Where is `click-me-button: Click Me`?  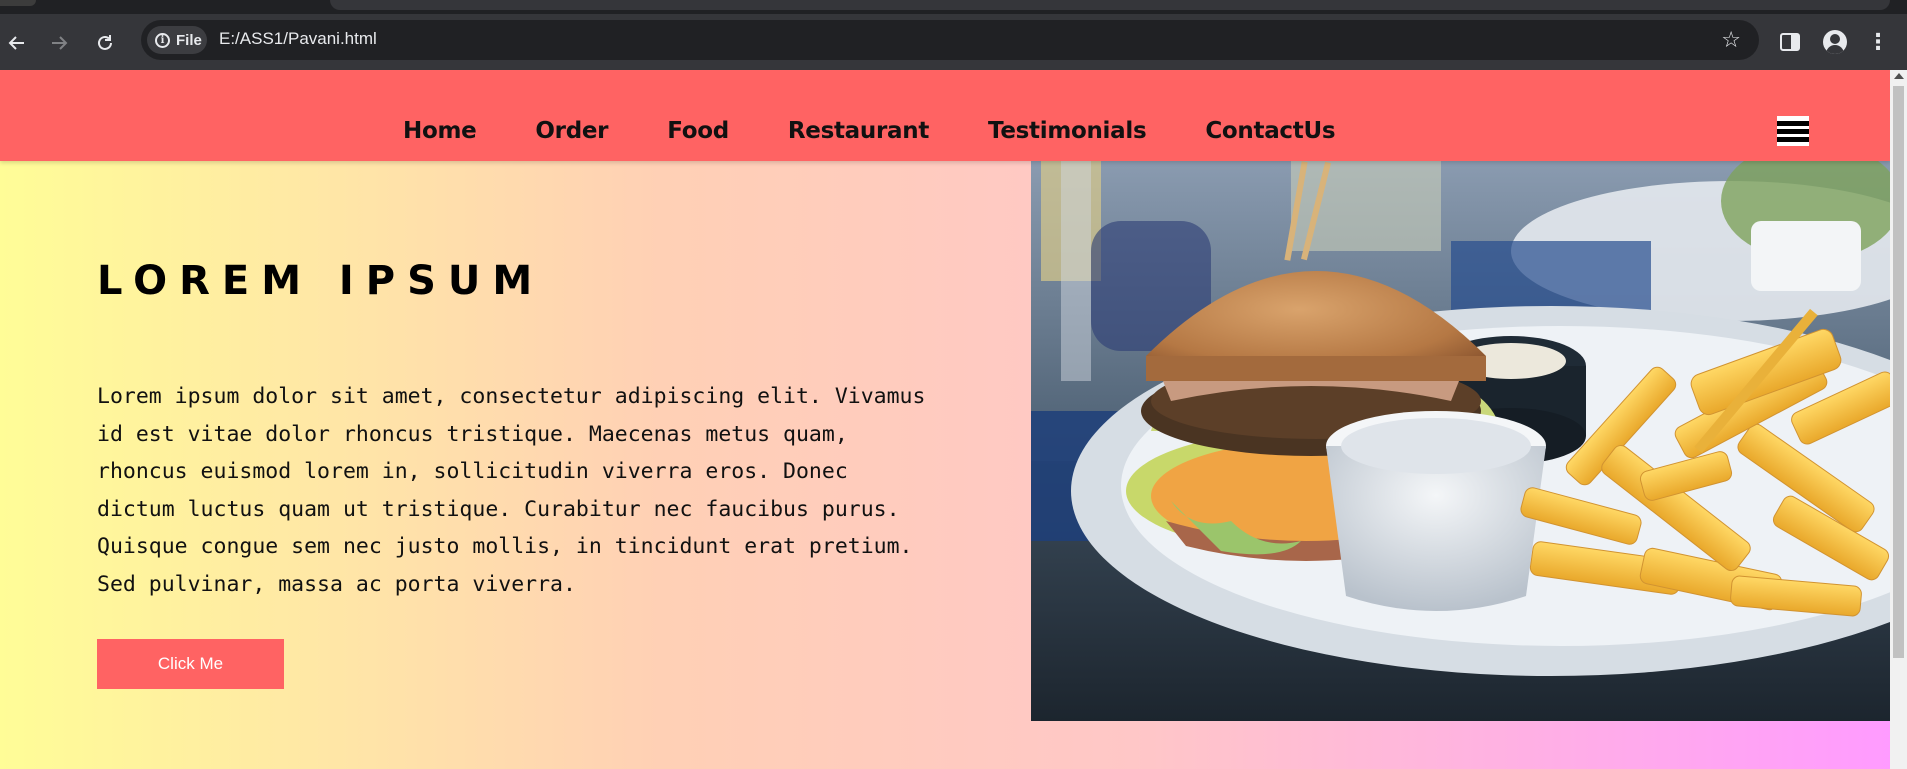
click-me-button: Click Me is located at coordinates (190, 664).